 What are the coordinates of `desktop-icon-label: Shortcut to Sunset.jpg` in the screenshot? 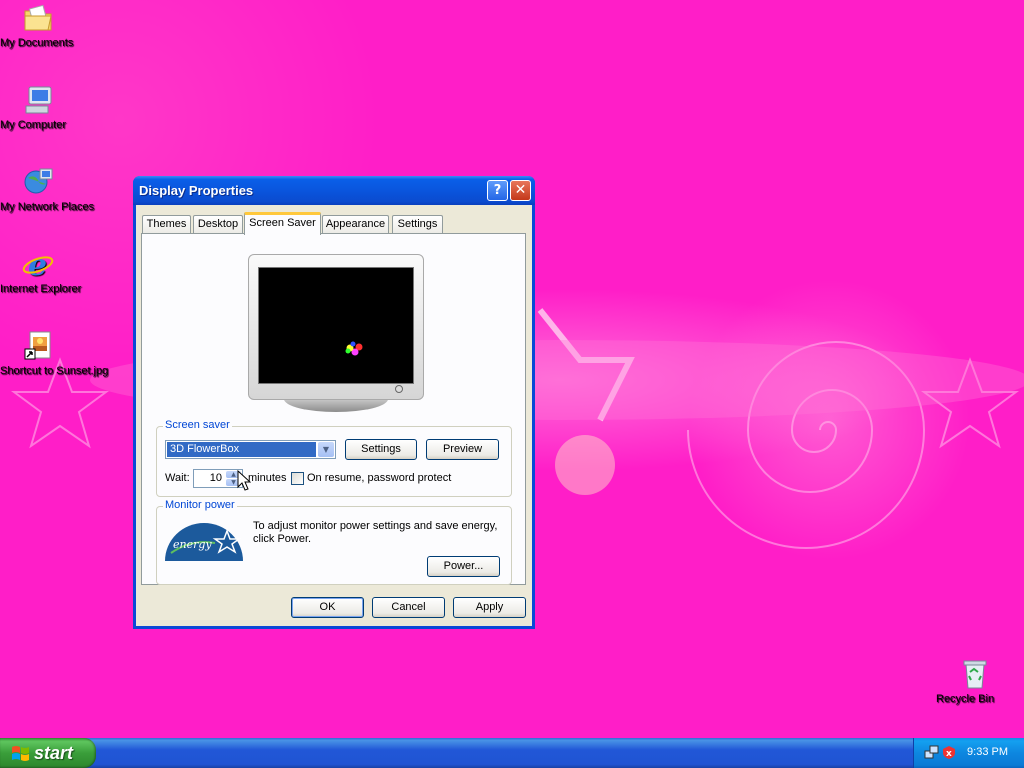 It's located at (54, 371).